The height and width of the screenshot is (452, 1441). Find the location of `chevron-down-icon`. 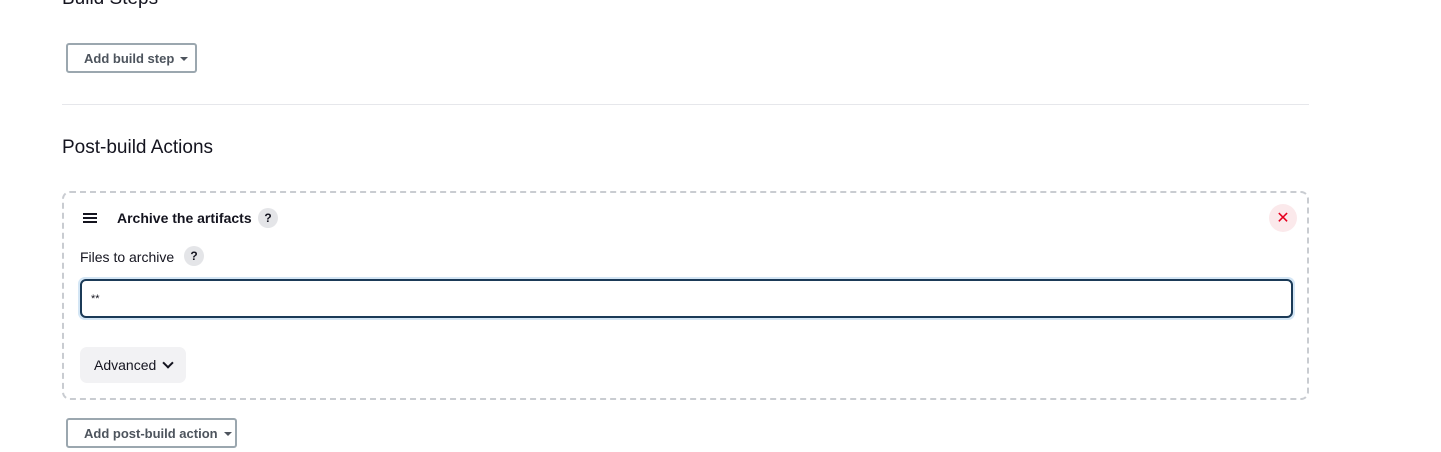

chevron-down-icon is located at coordinates (168, 363).